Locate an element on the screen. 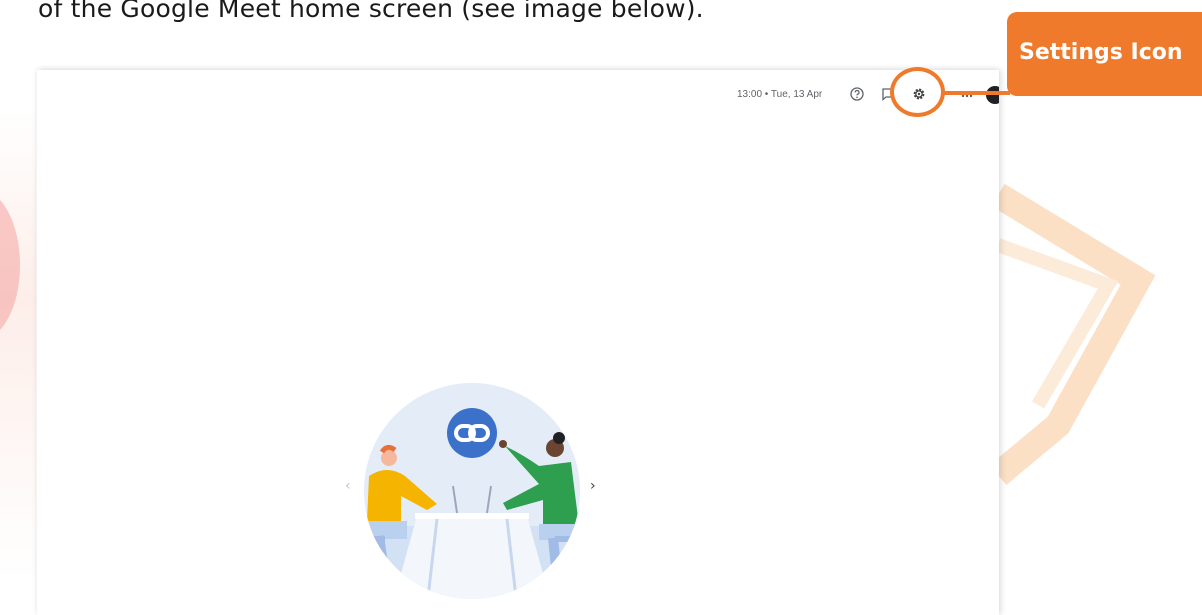  account-avatar is located at coordinates (992, 95).